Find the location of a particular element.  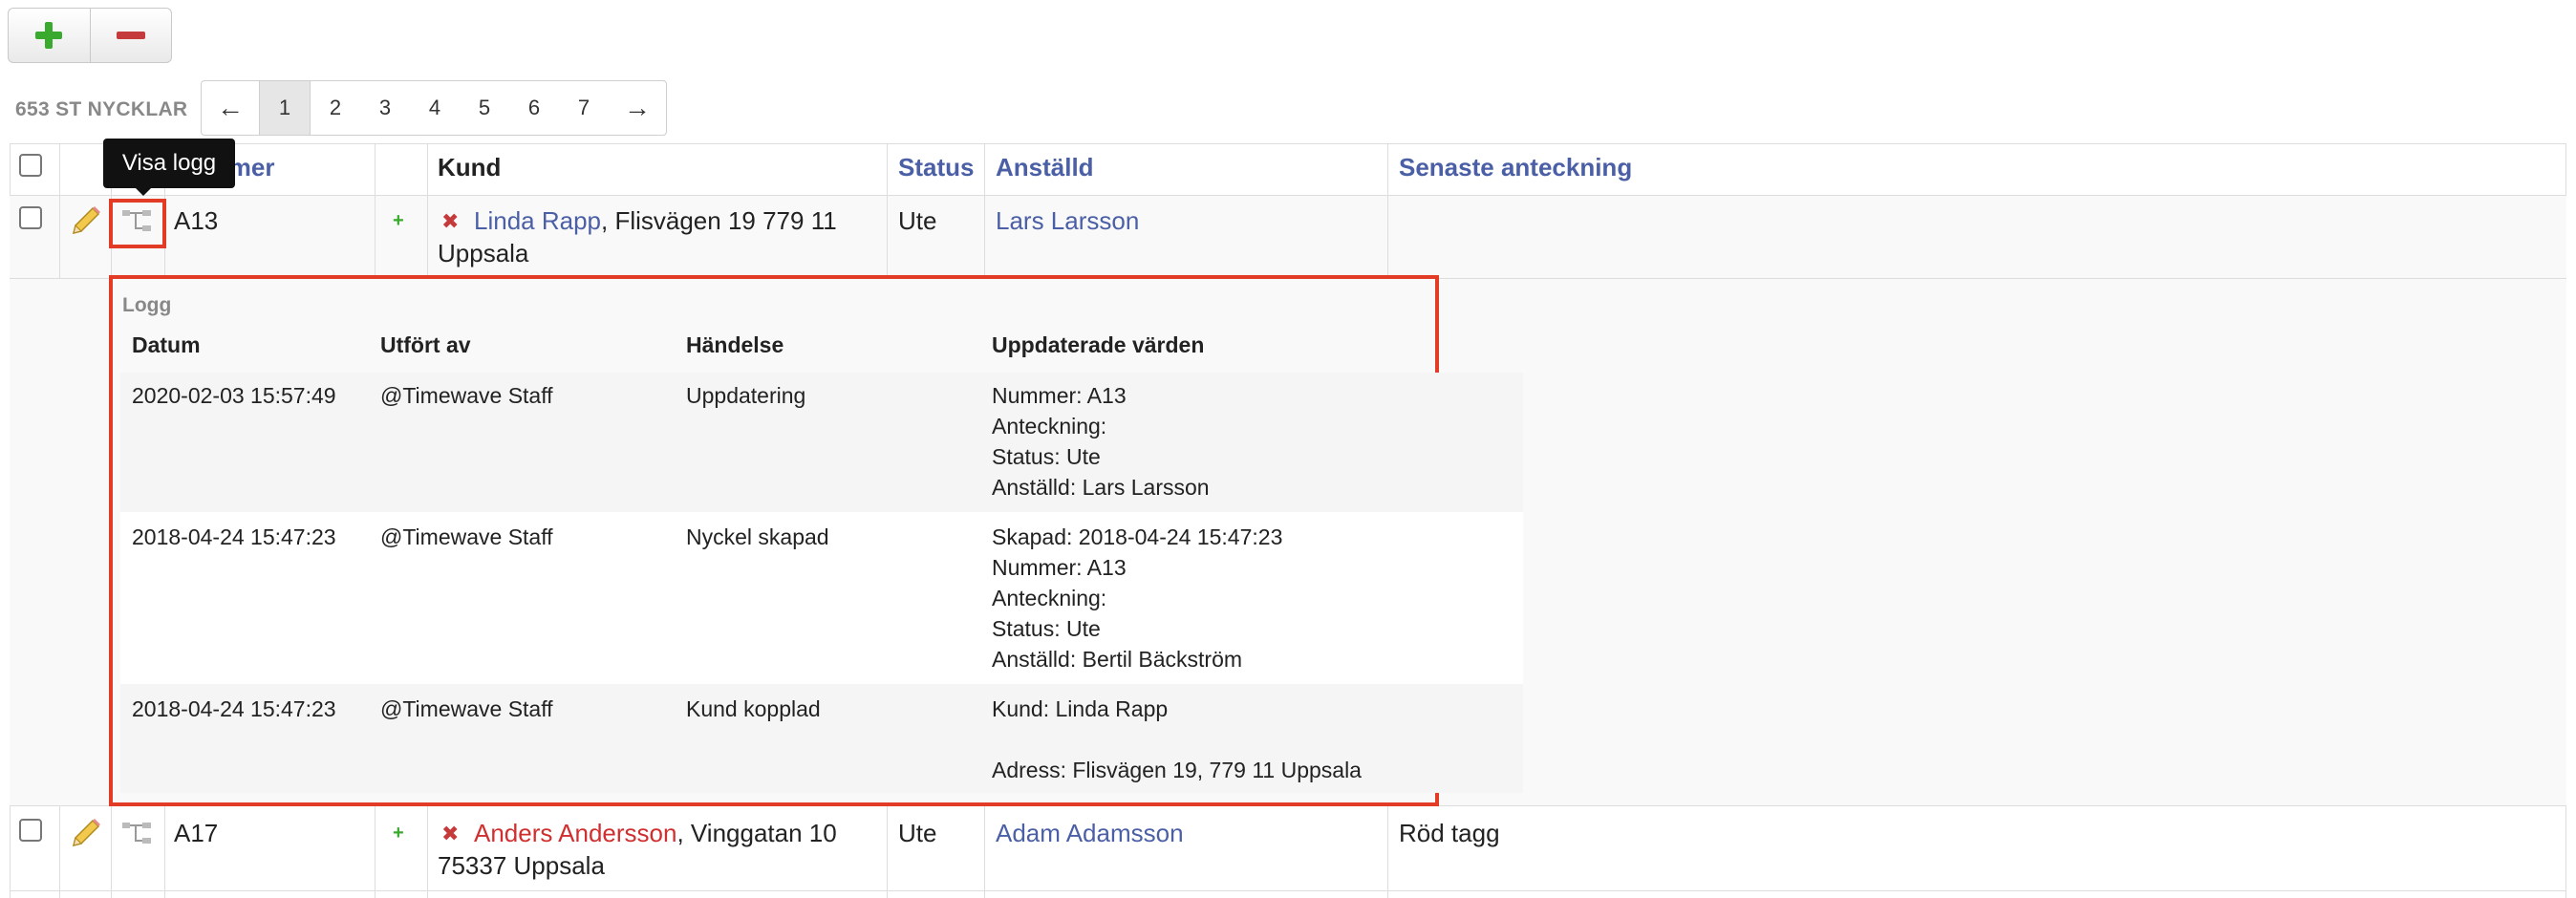

customer-link: Linda Rapp is located at coordinates (537, 221).